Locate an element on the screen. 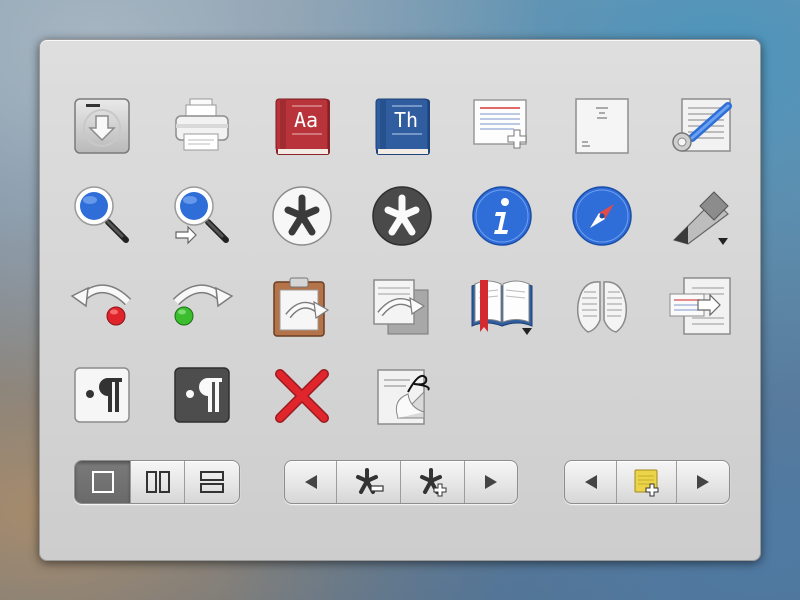 This screenshot has width=800, height=600. redo-icon is located at coordinates (202, 306).